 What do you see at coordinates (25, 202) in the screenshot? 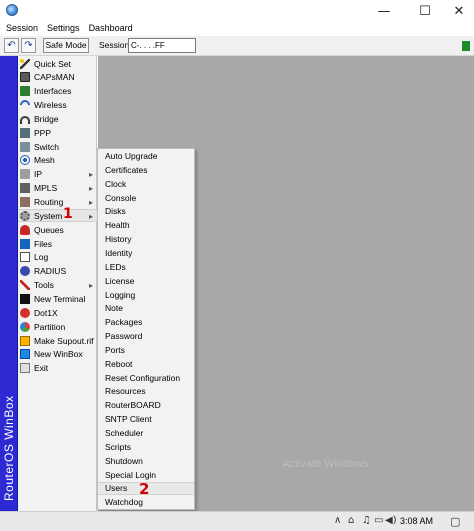
I see `routing-icon` at bounding box center [25, 202].